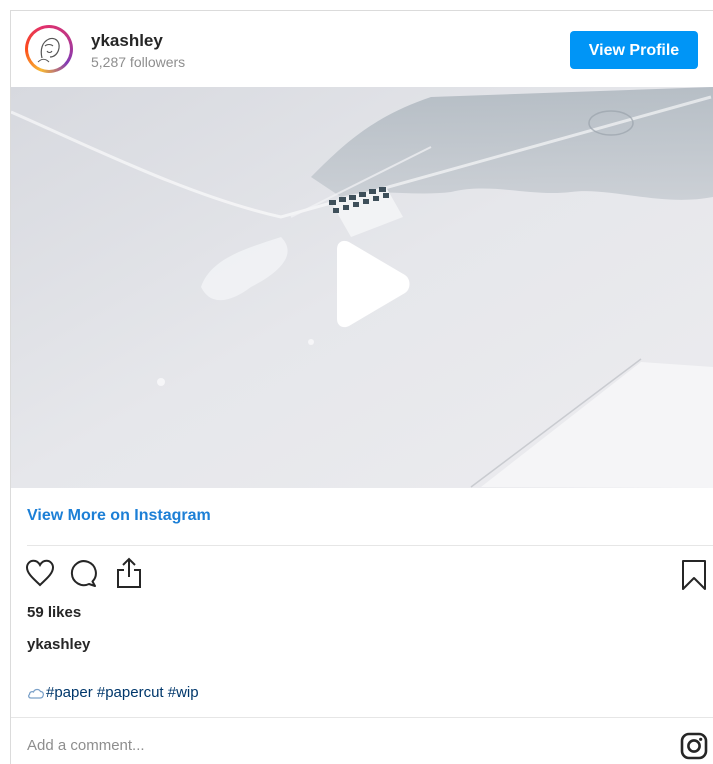  What do you see at coordinates (129, 573) in the screenshot?
I see `share-icon` at bounding box center [129, 573].